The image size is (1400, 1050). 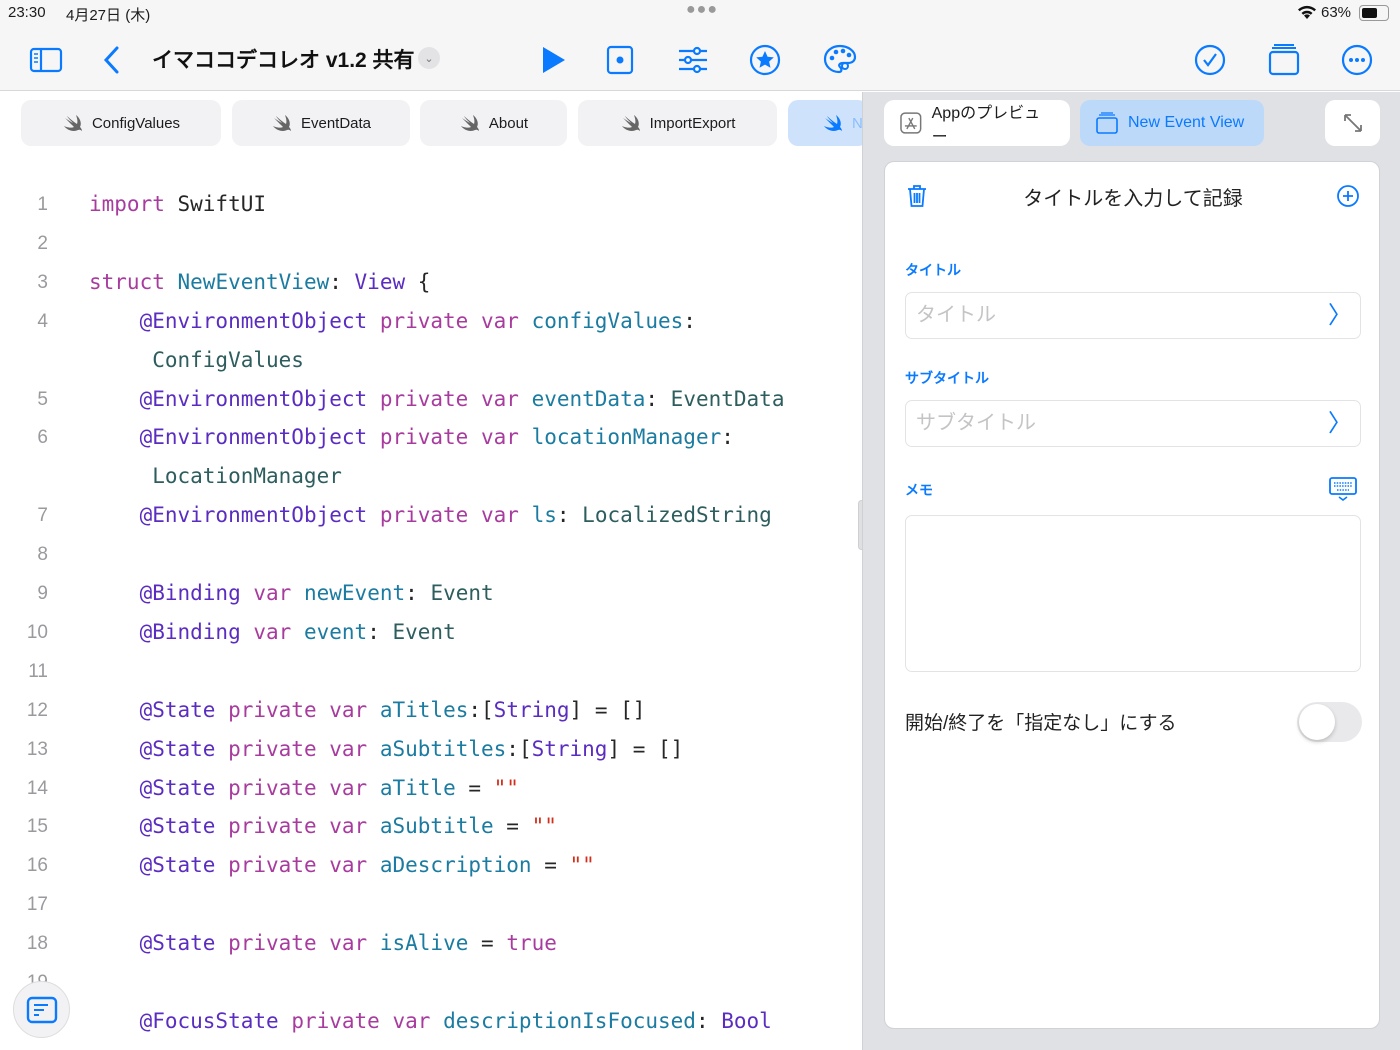 I want to click on code-token: true, so click(x=531, y=943).